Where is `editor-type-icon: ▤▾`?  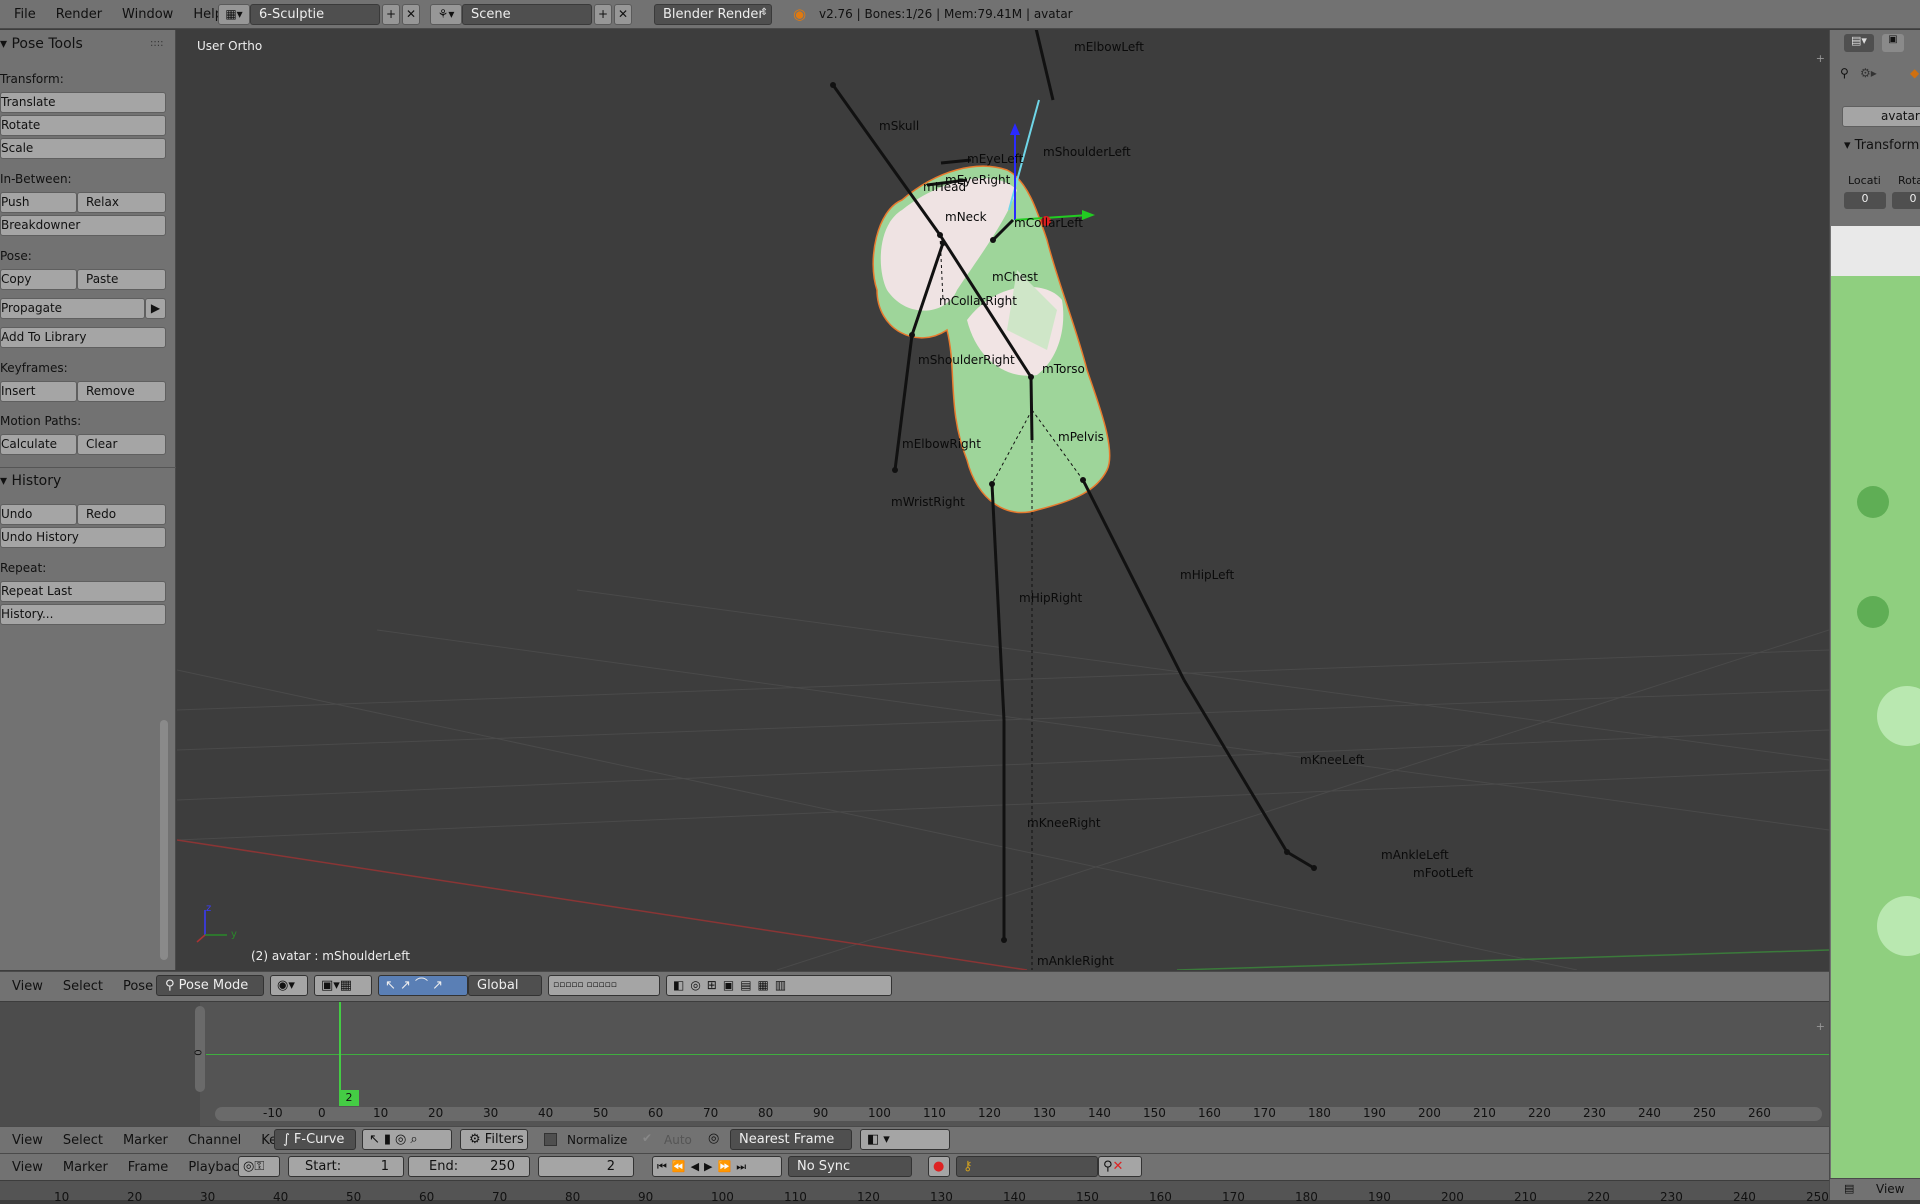
editor-type-icon: ▤▾ is located at coordinates (1859, 43).